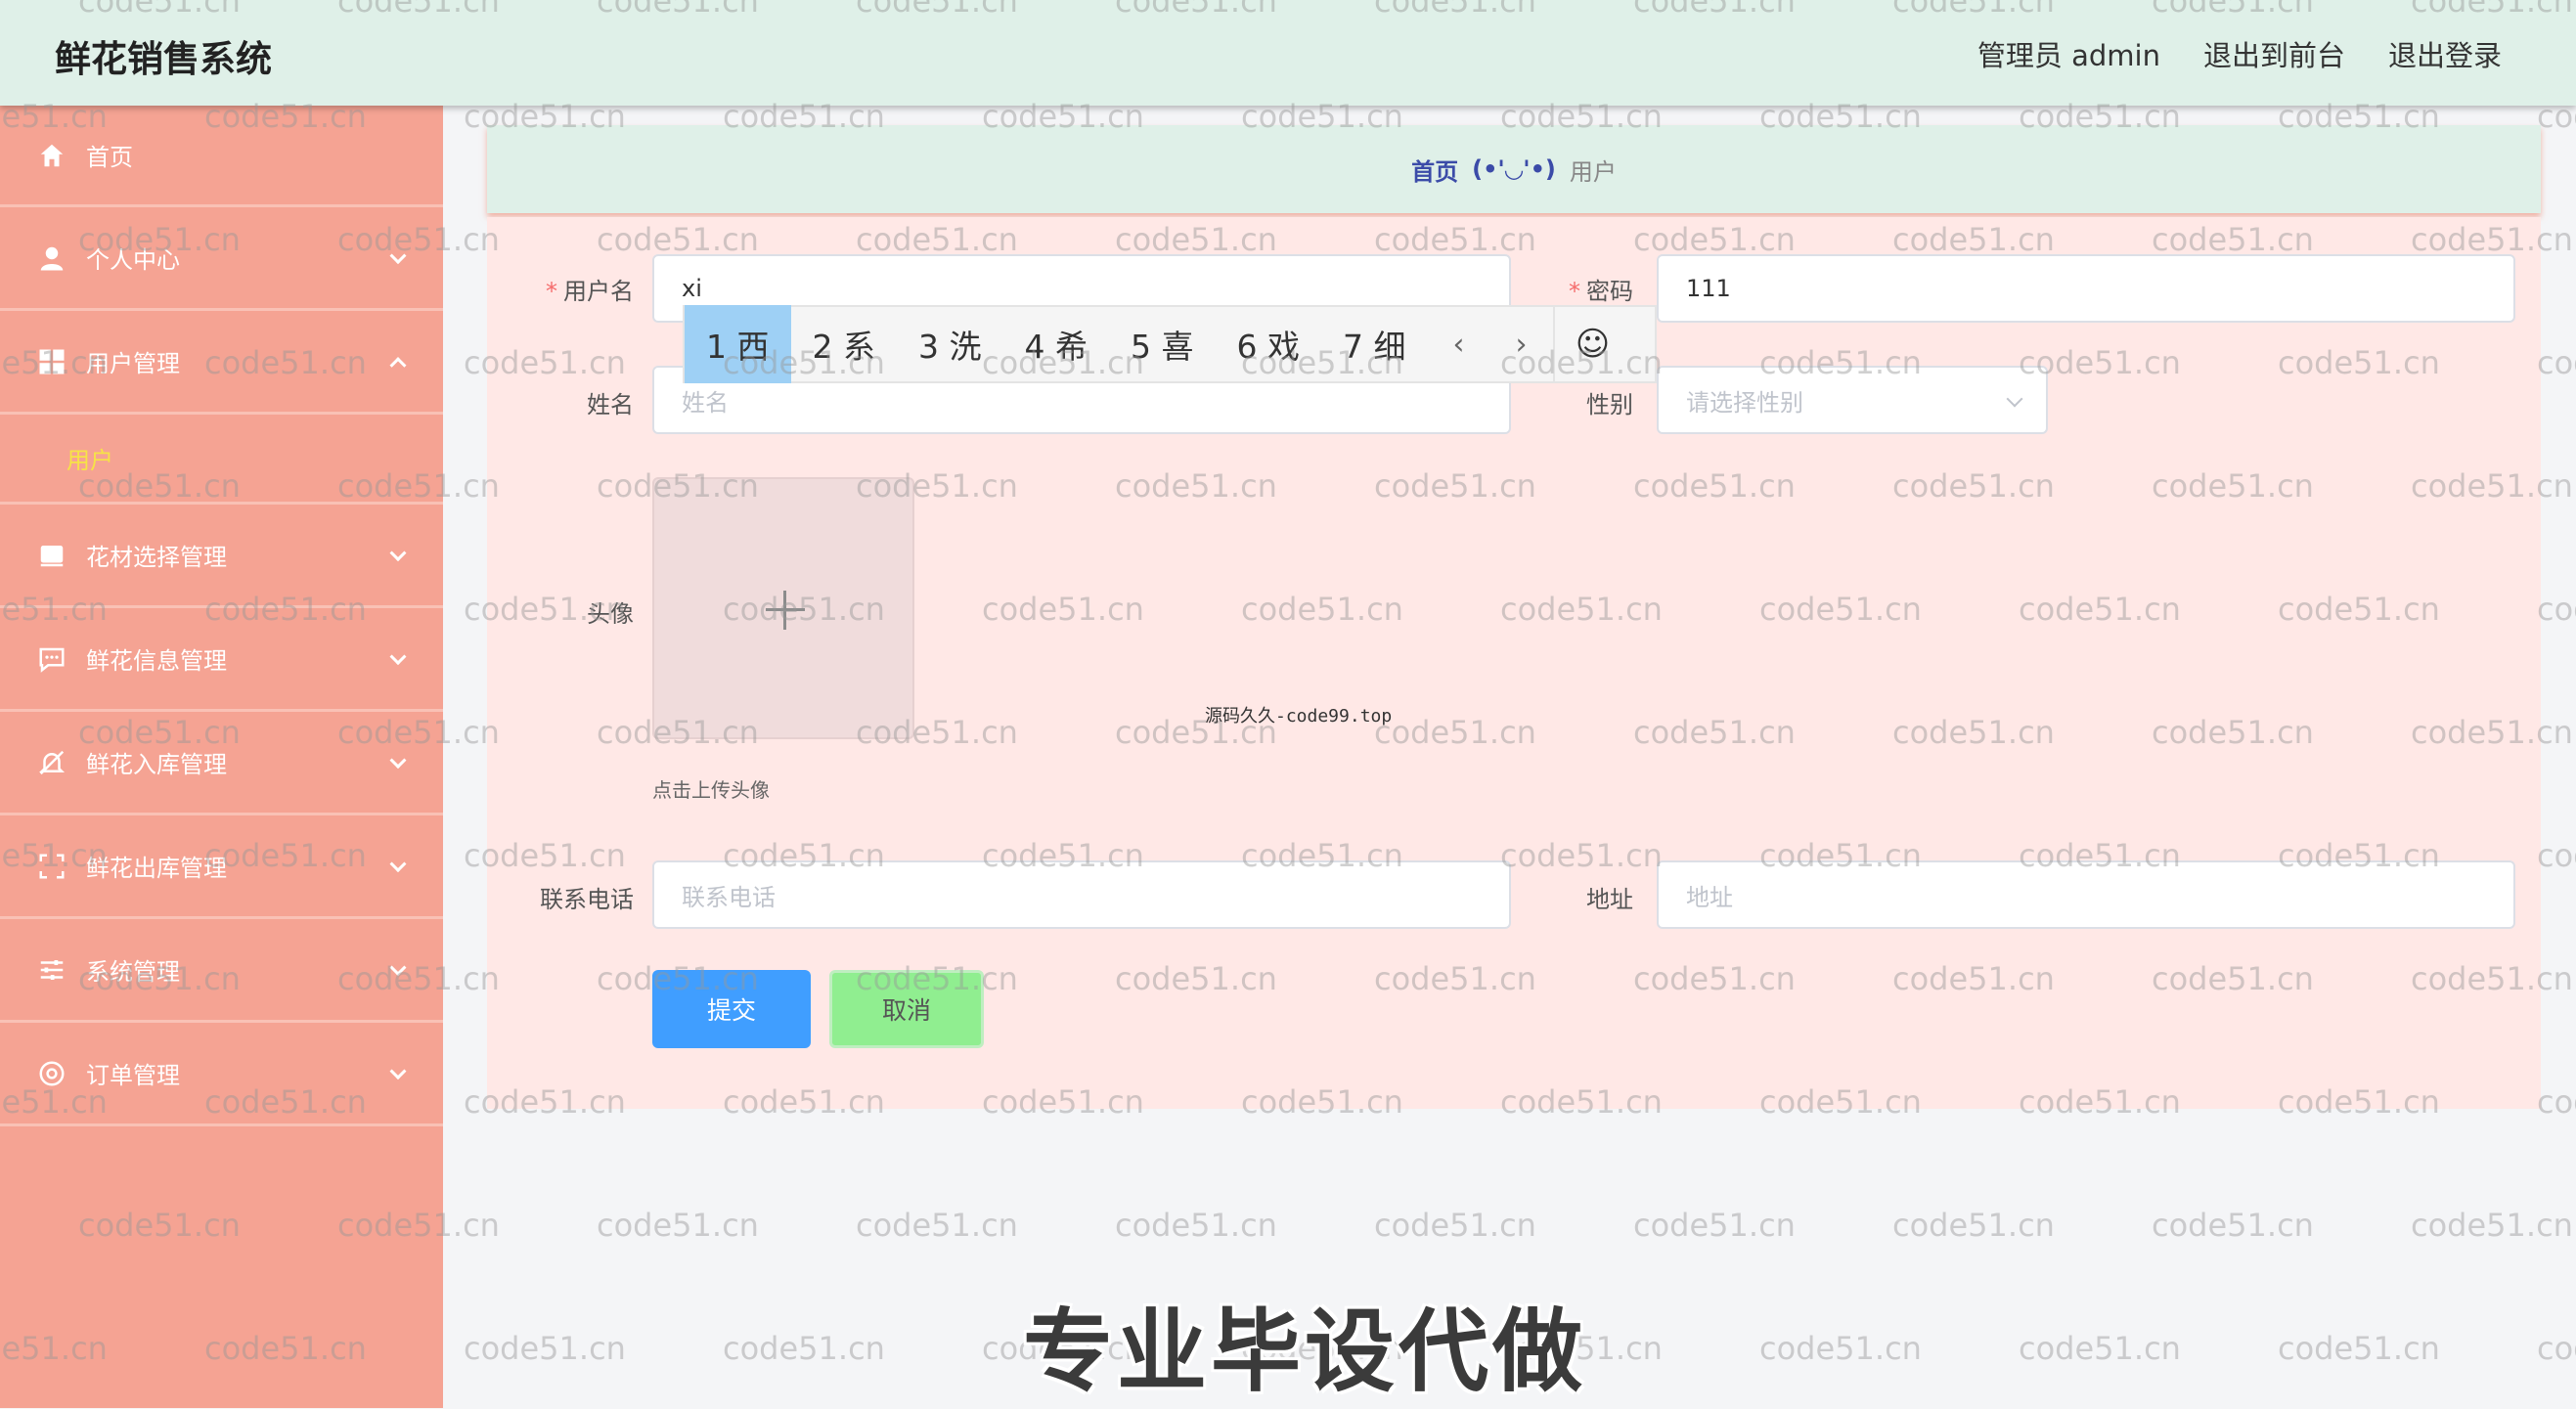 The height and width of the screenshot is (1409, 2576). What do you see at coordinates (1459, 344) in the screenshot?
I see `chevron-left-icon: ‹` at bounding box center [1459, 344].